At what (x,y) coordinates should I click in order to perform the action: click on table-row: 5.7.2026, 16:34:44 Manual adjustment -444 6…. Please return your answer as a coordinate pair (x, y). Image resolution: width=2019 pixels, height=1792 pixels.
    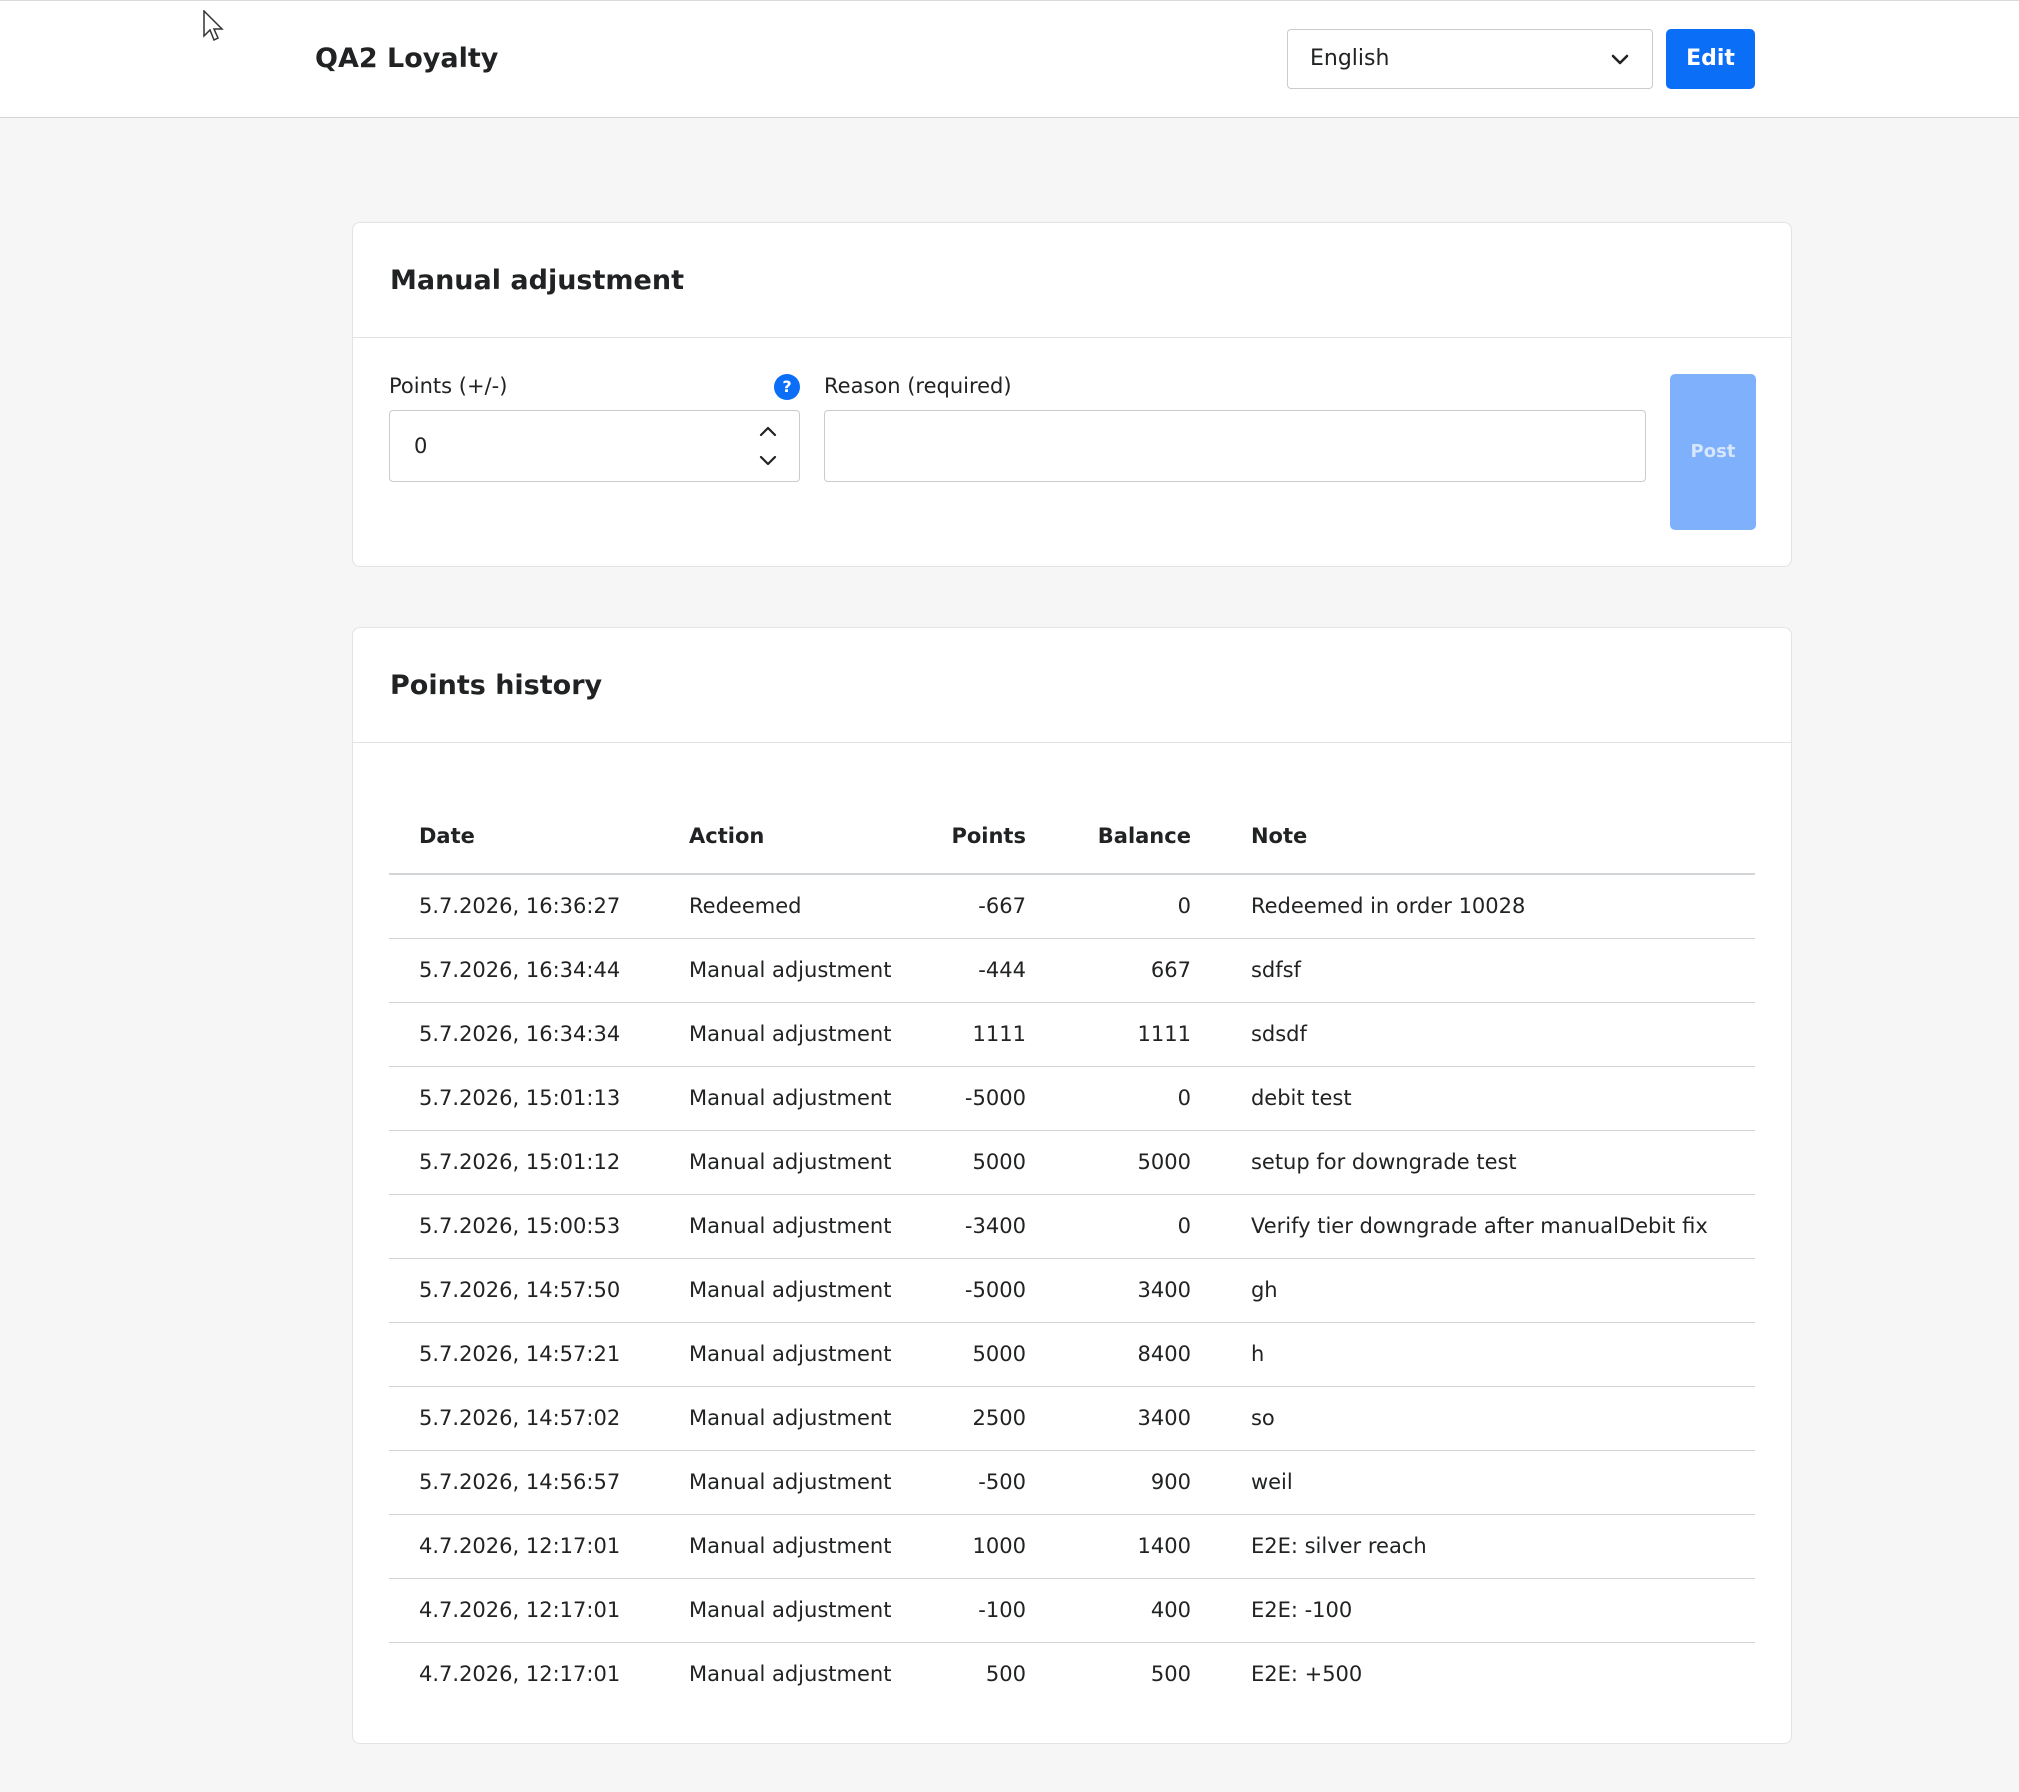
    Looking at the image, I should click on (1072, 970).